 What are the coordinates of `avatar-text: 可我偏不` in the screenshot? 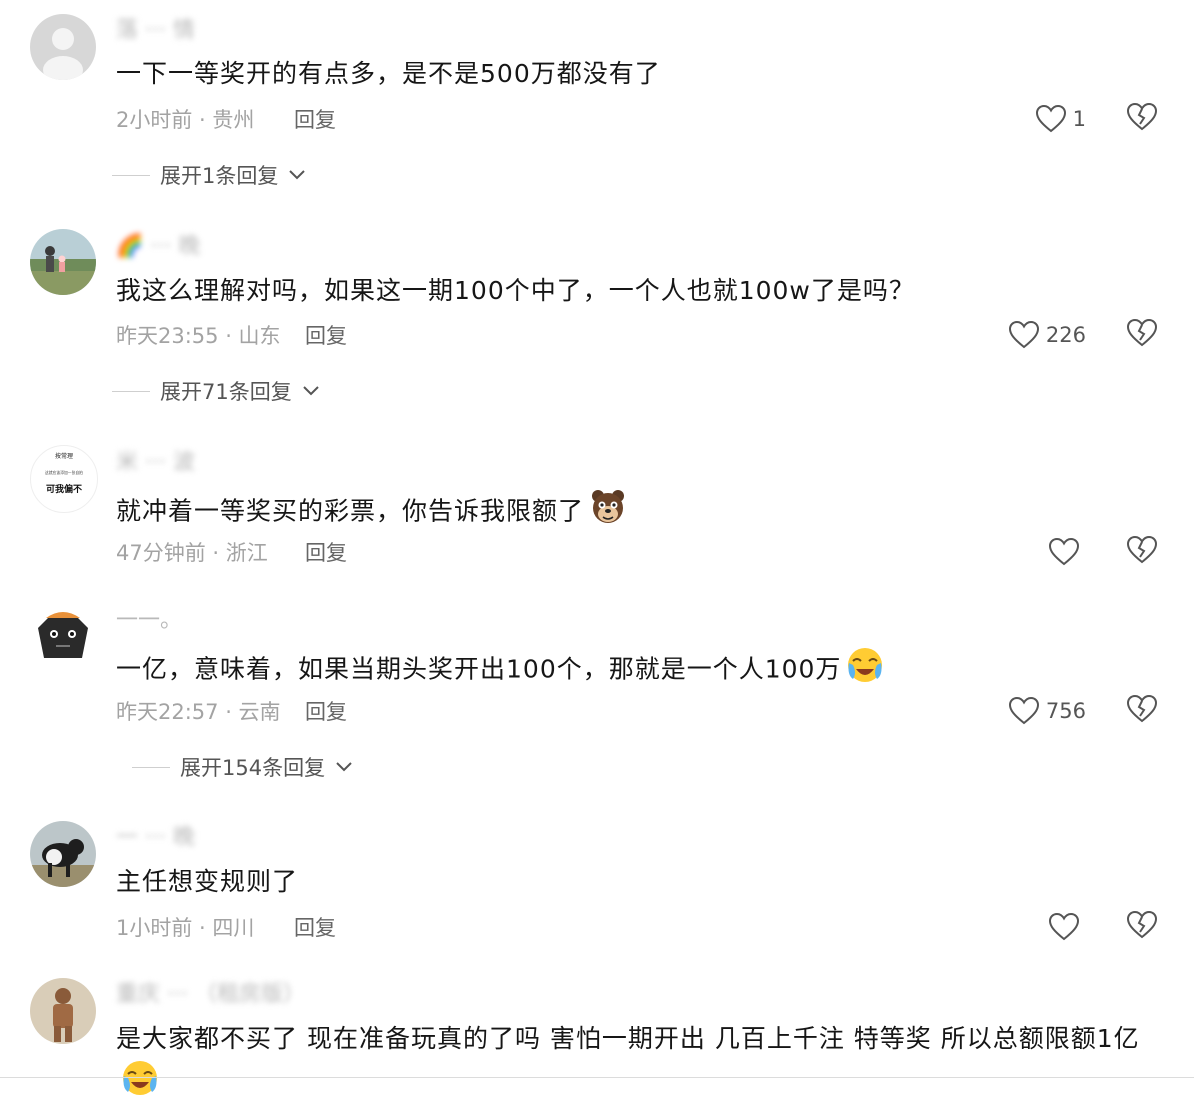 It's located at (64, 489).